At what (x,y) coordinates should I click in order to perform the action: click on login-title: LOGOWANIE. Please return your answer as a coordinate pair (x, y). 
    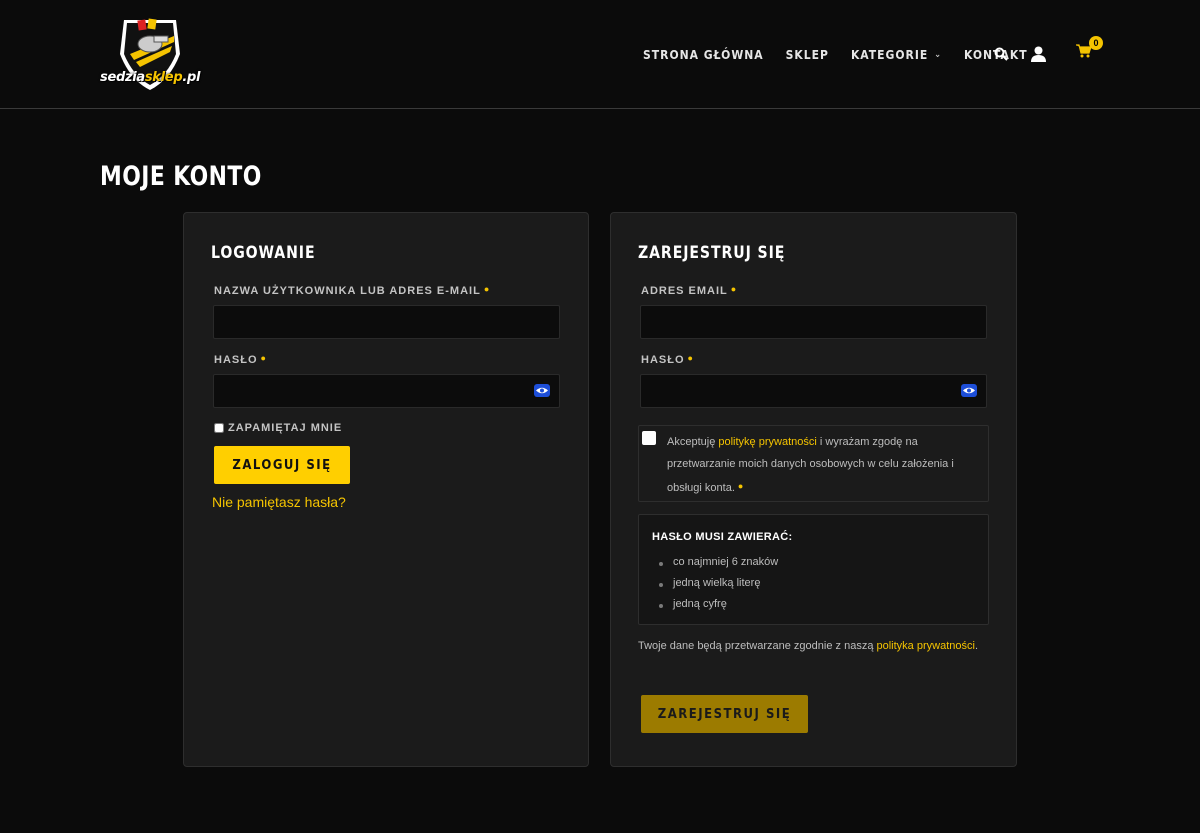
    Looking at the image, I should click on (263, 253).